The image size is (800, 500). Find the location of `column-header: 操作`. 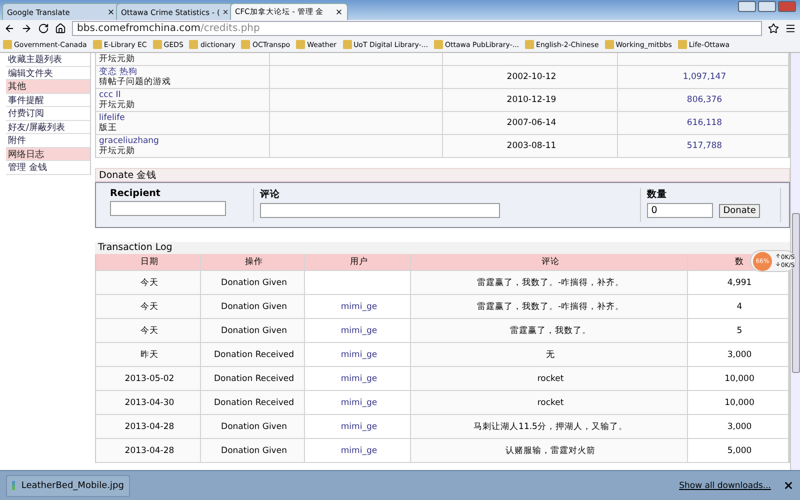

column-header: 操作 is located at coordinates (253, 262).